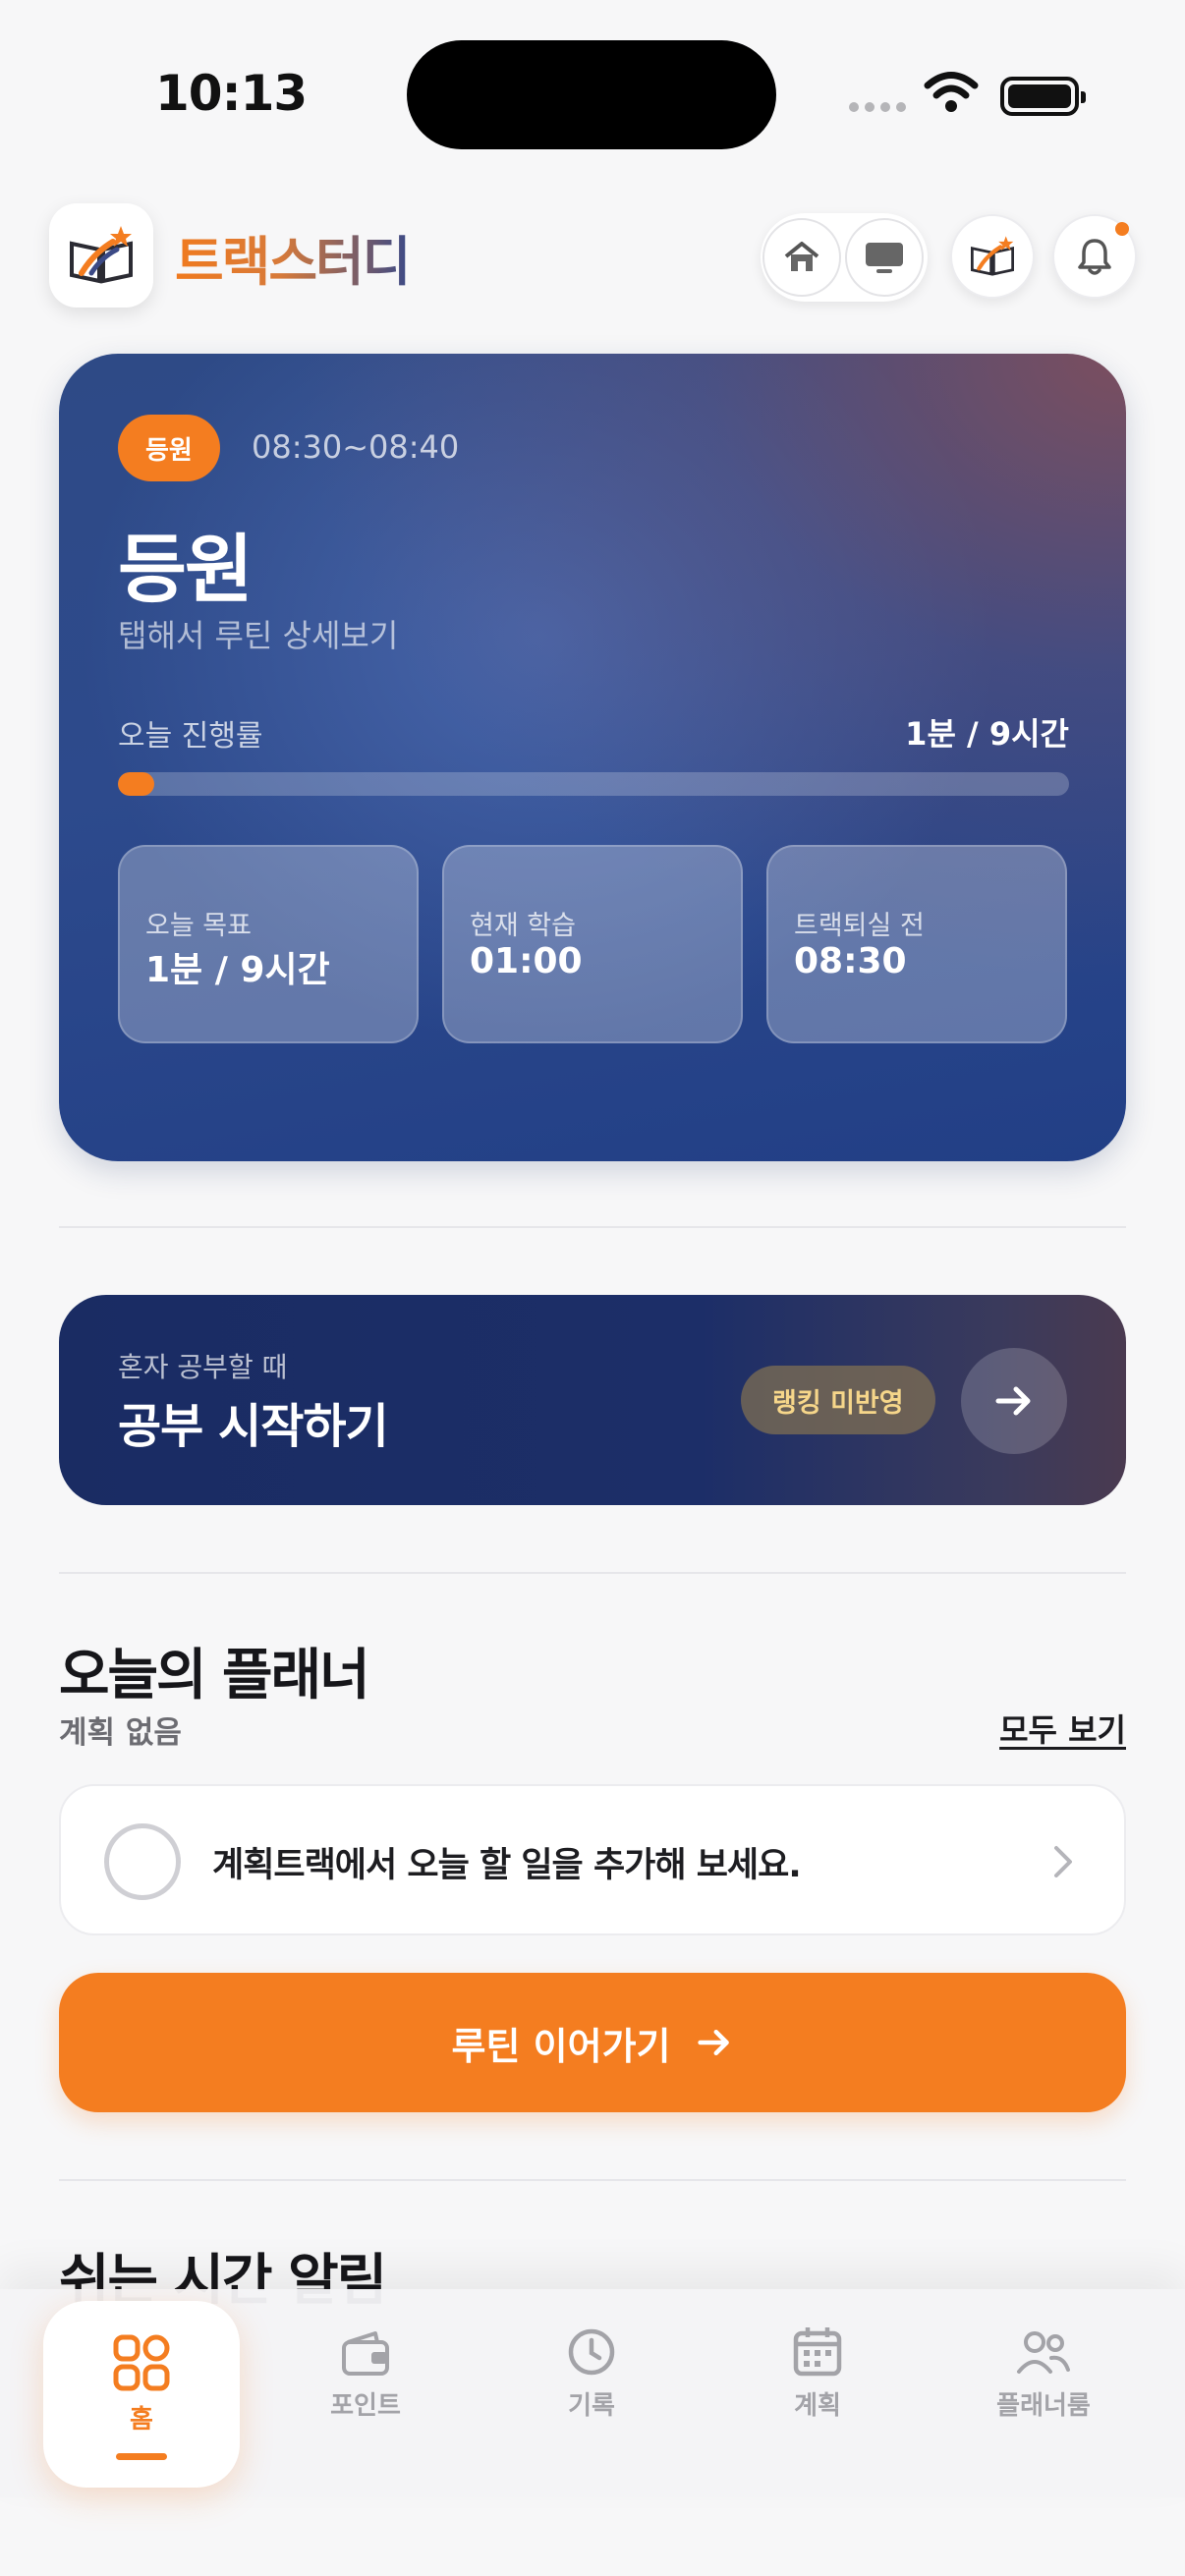 The height and width of the screenshot is (2576, 1185). Describe the element at coordinates (258, 635) in the screenshot. I see `routine-hint: 탭해서 루틴 상세보기` at that location.